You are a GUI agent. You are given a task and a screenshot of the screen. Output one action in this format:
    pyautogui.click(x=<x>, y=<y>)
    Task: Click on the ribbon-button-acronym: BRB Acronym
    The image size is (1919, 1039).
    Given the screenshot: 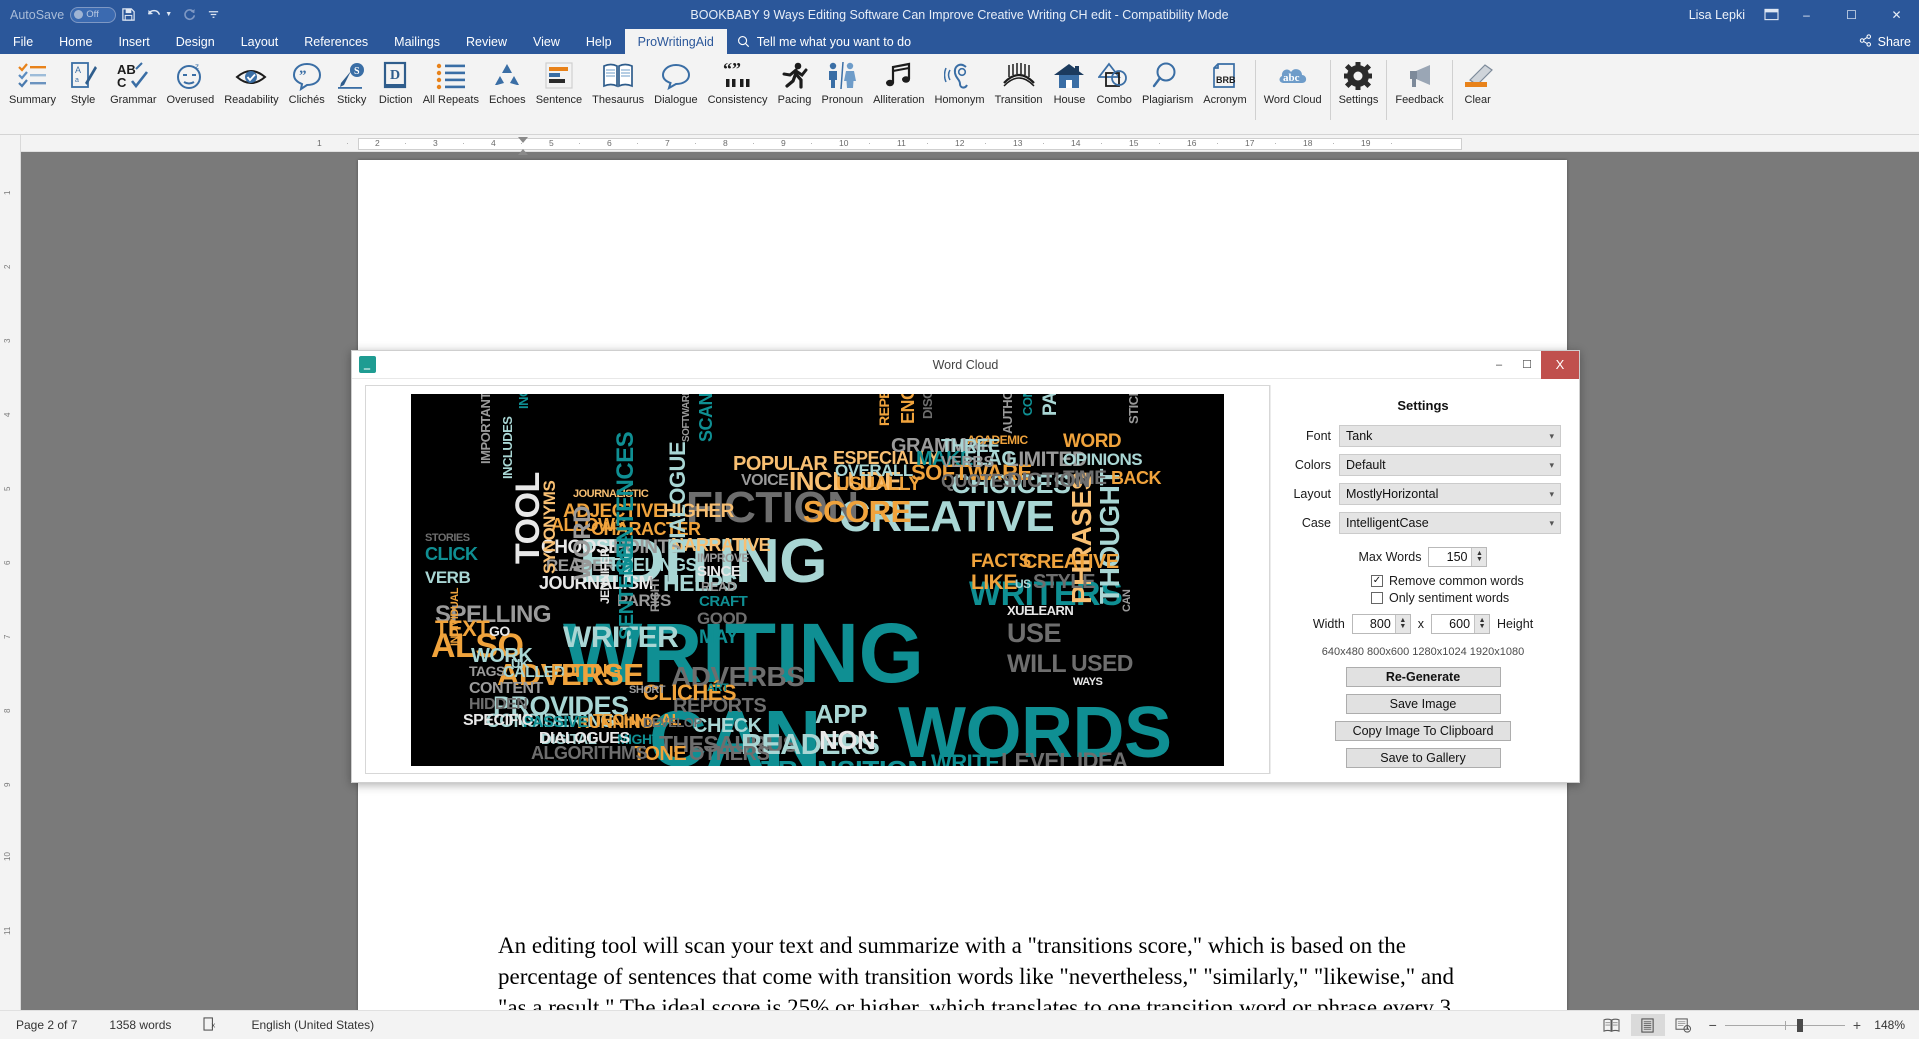 What is the action you would take?
    pyautogui.click(x=1224, y=93)
    